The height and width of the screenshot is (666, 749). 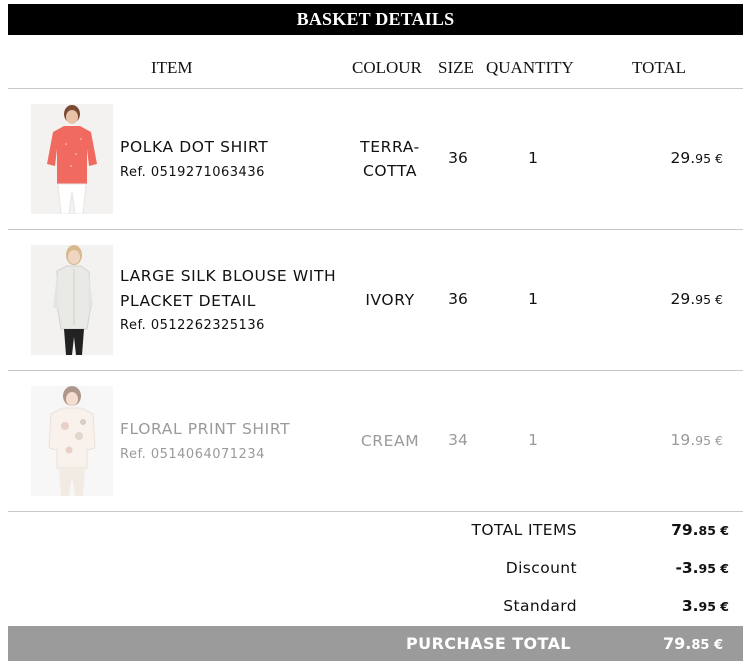 I want to click on floral-shirt-model-image, so click(x=72, y=441).